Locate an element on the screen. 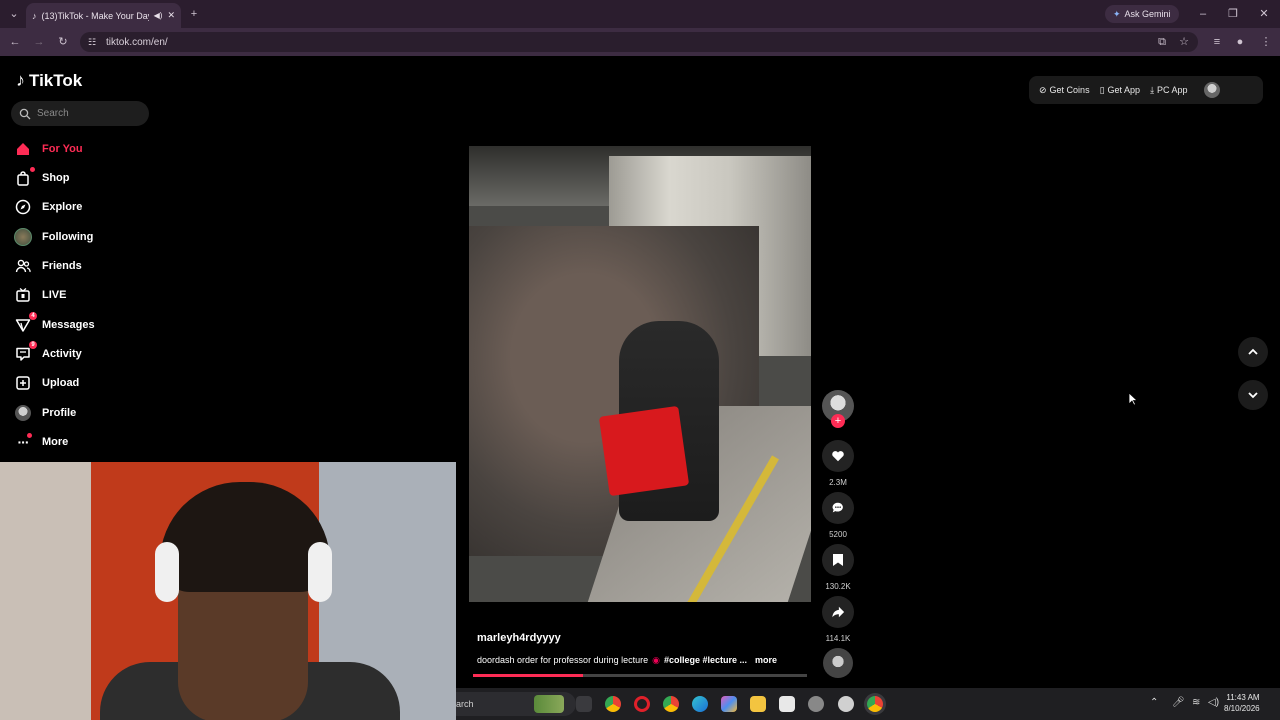 This screenshot has height=720, width=1280. top-actions-bar: ⊘ Get Coins ▯ Get App ⤓ PC App is located at coordinates (1146, 90).